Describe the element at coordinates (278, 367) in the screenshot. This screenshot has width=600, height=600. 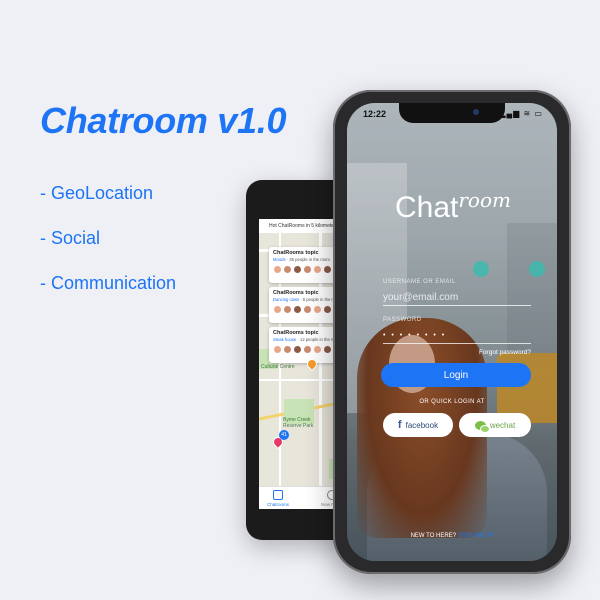
I see `map-label-cultural: Cultural Centre` at that location.